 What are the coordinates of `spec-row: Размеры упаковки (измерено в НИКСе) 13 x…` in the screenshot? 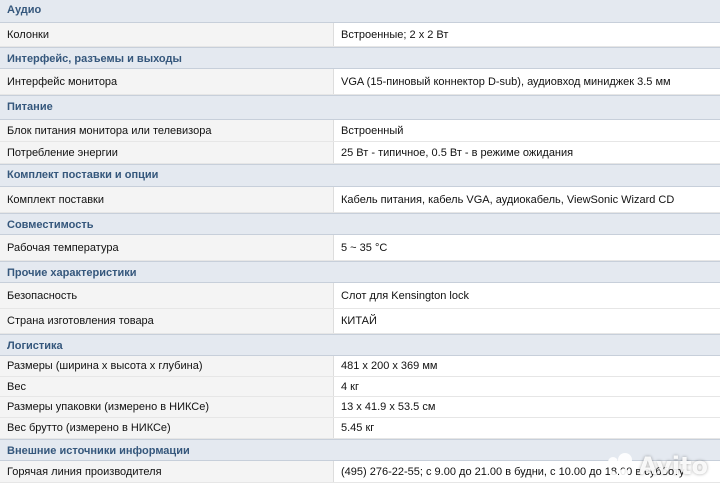 It's located at (360, 407).